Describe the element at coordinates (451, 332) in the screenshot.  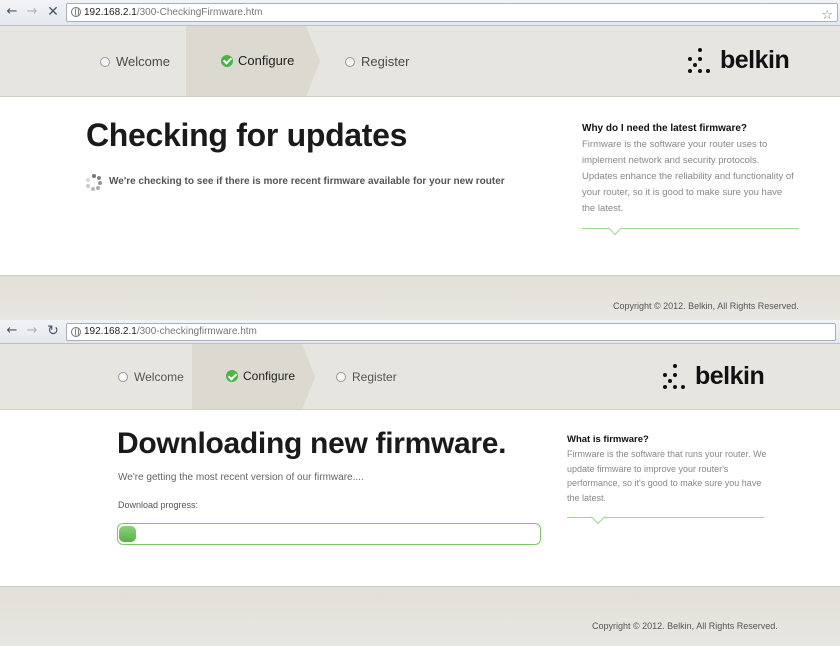
I see `address-bar: 192.168.2.1/300-checkingfirmware.htm` at that location.